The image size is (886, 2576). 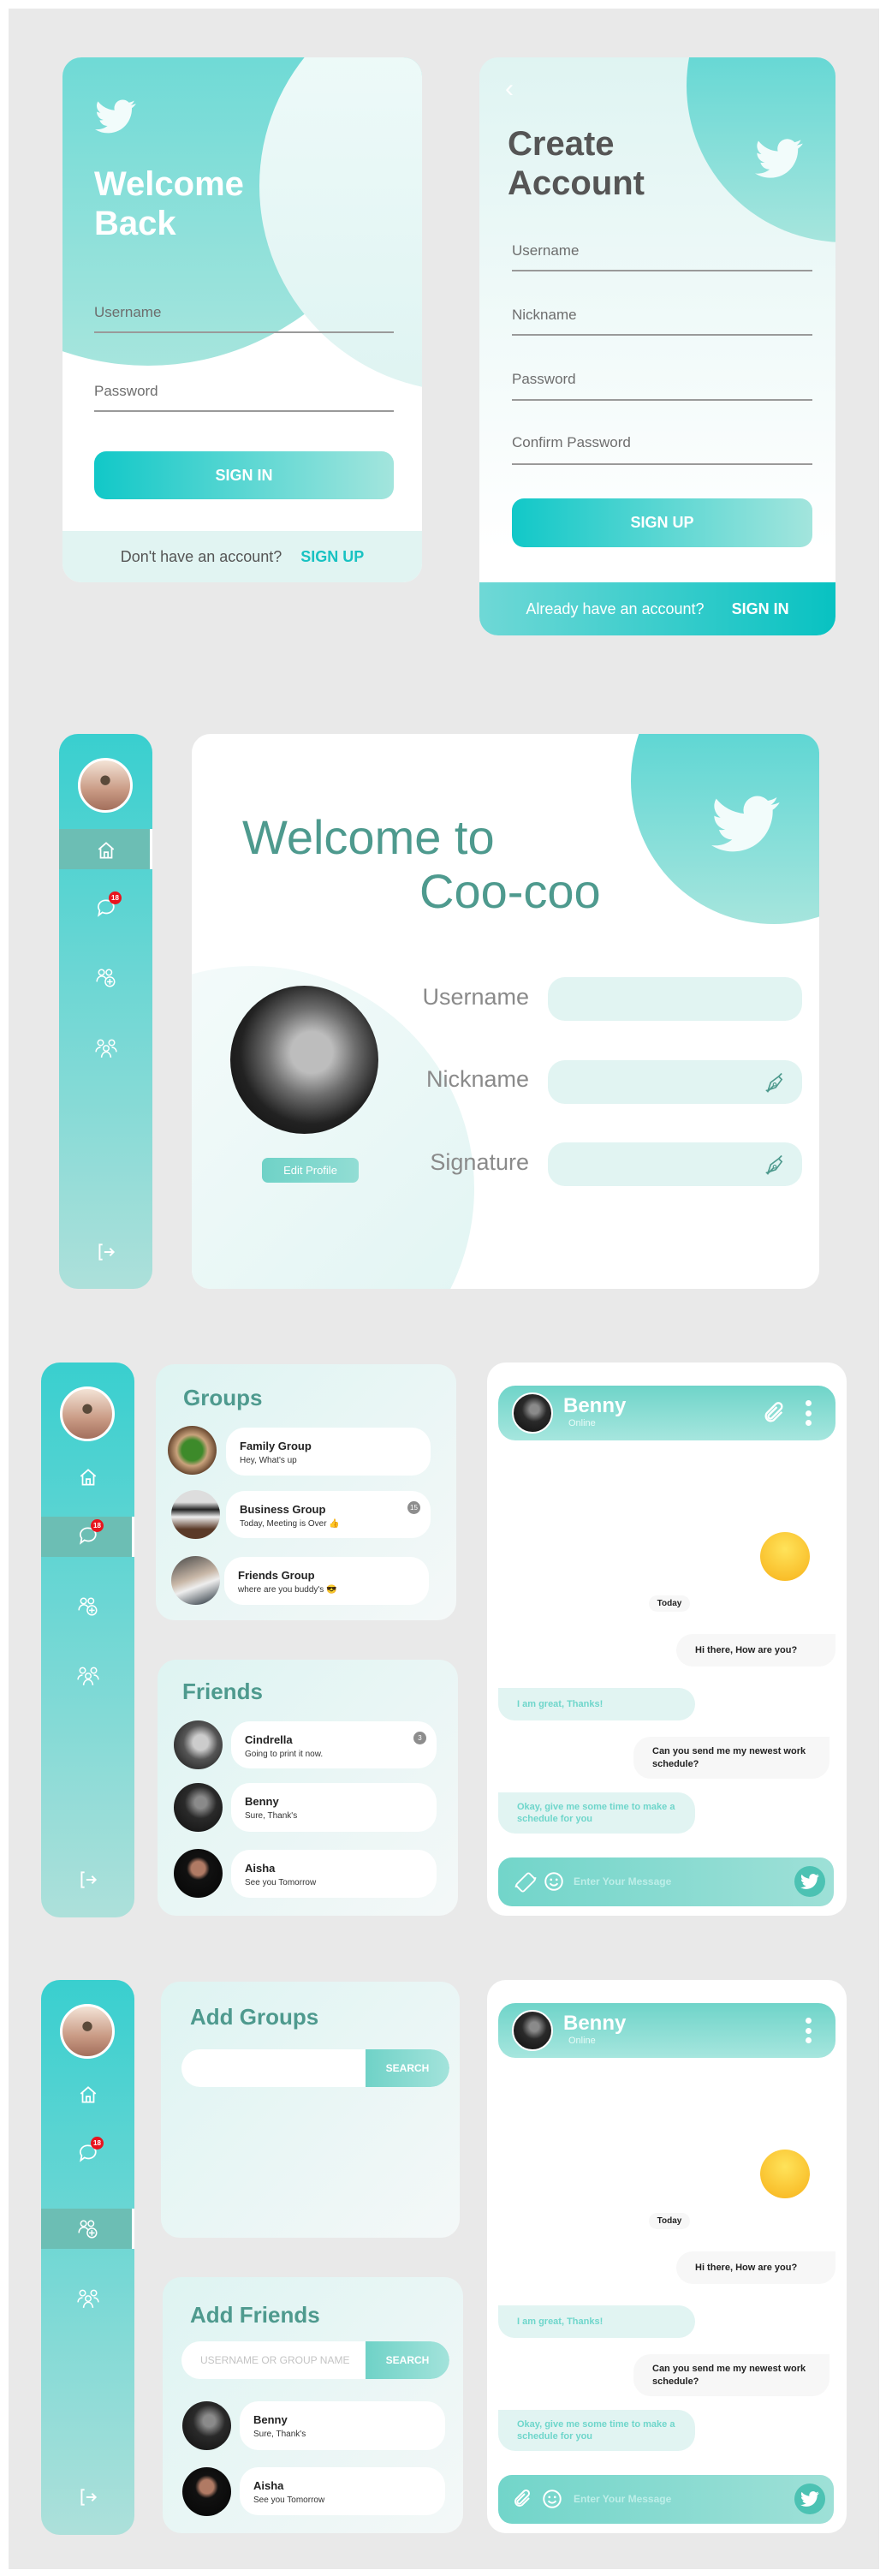 I want to click on group-name: Friends Group, so click(x=276, y=1576).